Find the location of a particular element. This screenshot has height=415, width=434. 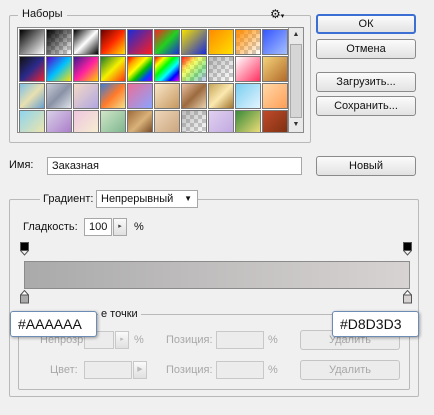

gear-icon: ⚙▾ is located at coordinates (277, 15).